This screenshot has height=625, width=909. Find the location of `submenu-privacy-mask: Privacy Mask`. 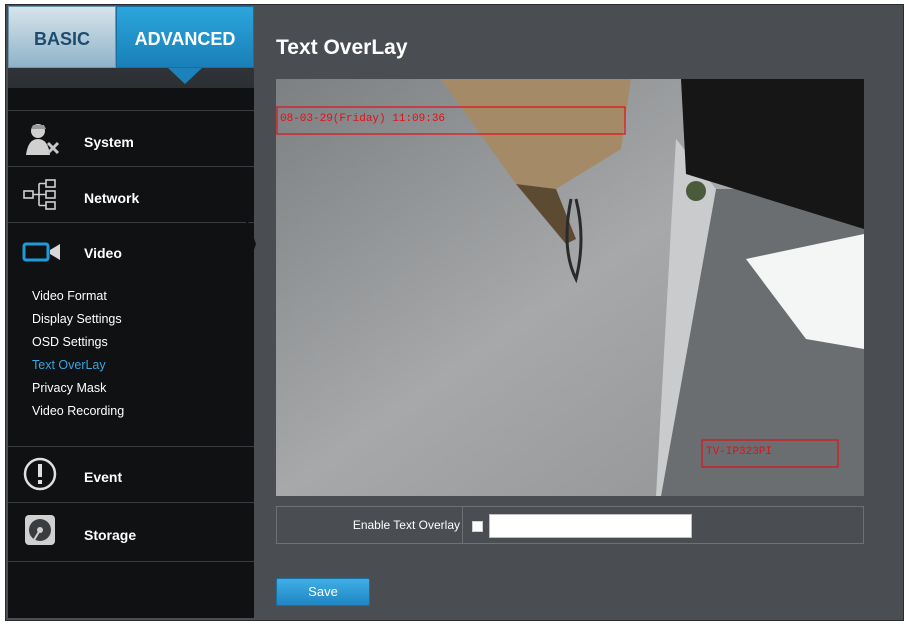

submenu-privacy-mask: Privacy Mask is located at coordinates (69, 388).